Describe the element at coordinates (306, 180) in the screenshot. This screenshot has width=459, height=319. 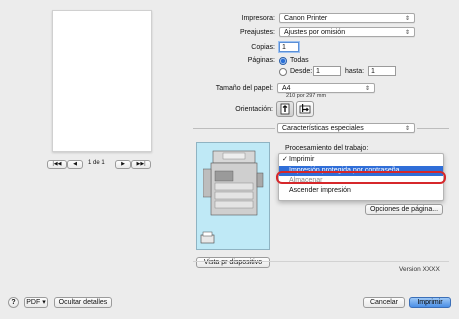
I see `menu-item-store-label: Almacenar` at that location.